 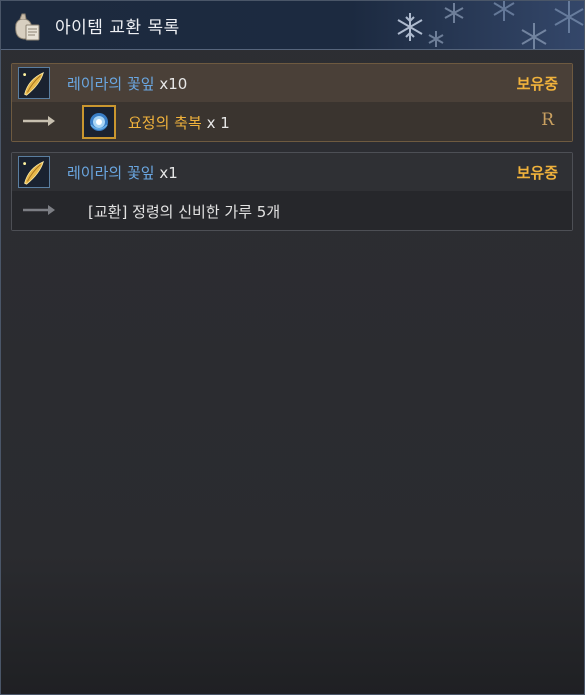 I want to click on reward-row: 요정의 축복 x 1 R, so click(x=292, y=121).